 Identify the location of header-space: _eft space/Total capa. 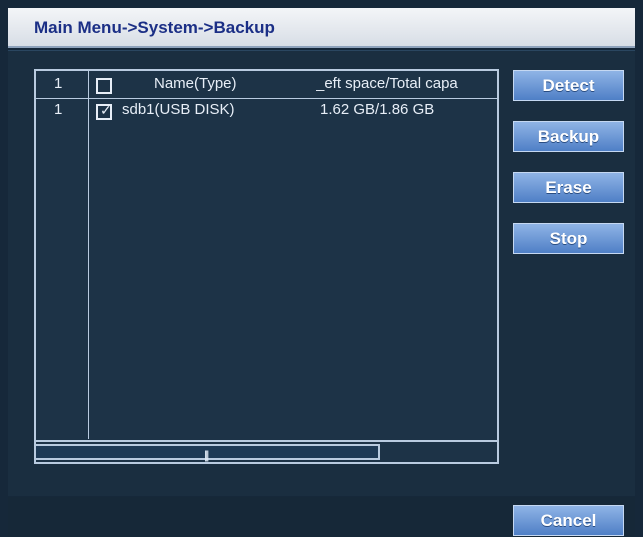
(387, 83).